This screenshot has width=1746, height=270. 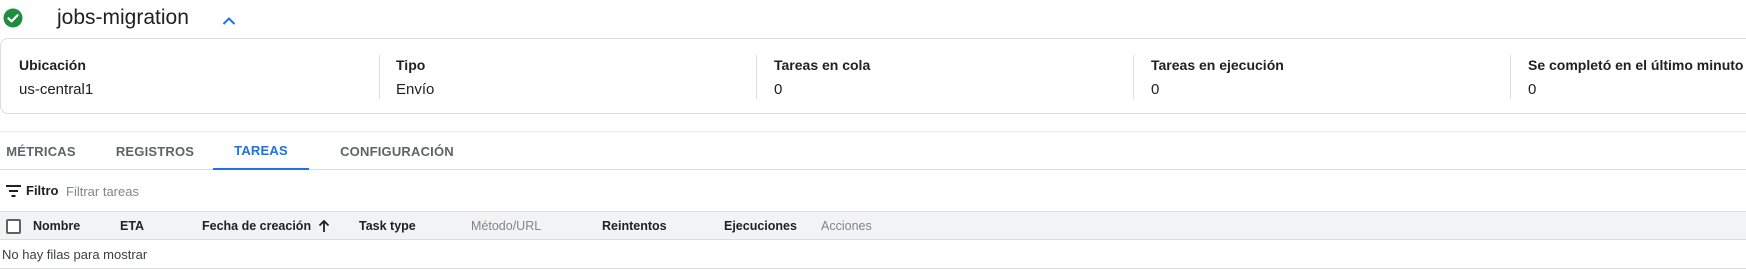 What do you see at coordinates (14, 191) in the screenshot?
I see `filter-icon` at bounding box center [14, 191].